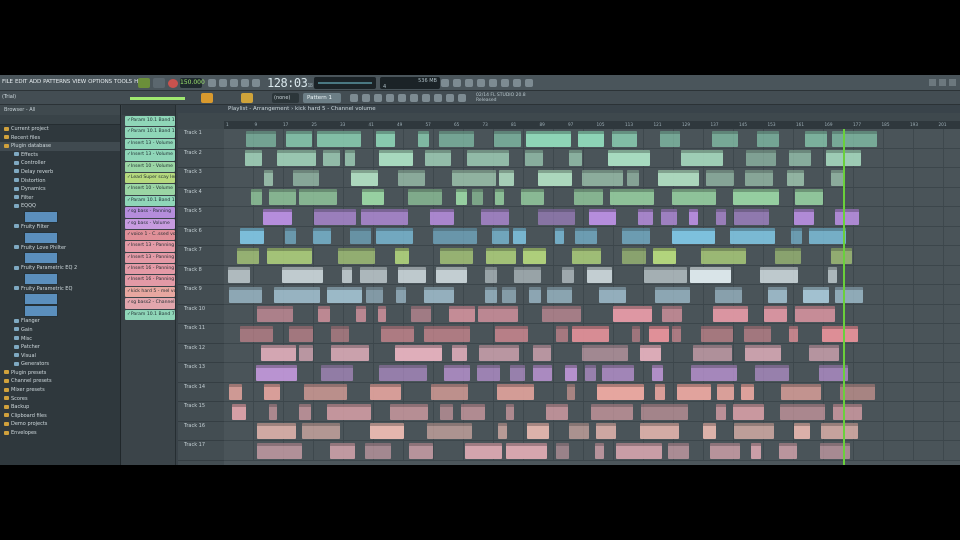  I want to click on browser-item: Recent files, so click(60, 138).